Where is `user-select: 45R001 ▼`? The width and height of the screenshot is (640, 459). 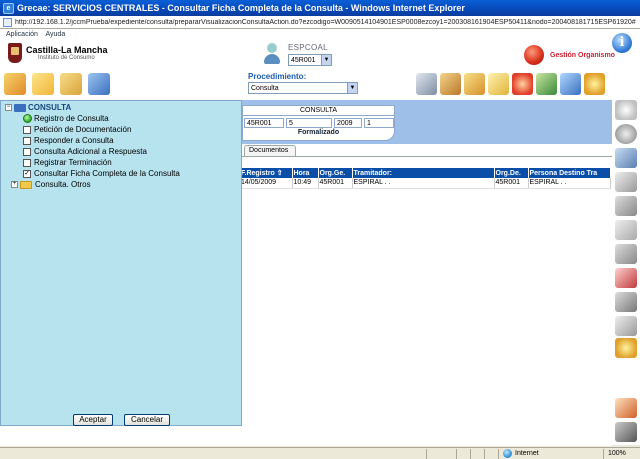
user-select: 45R001 ▼ is located at coordinates (310, 60).